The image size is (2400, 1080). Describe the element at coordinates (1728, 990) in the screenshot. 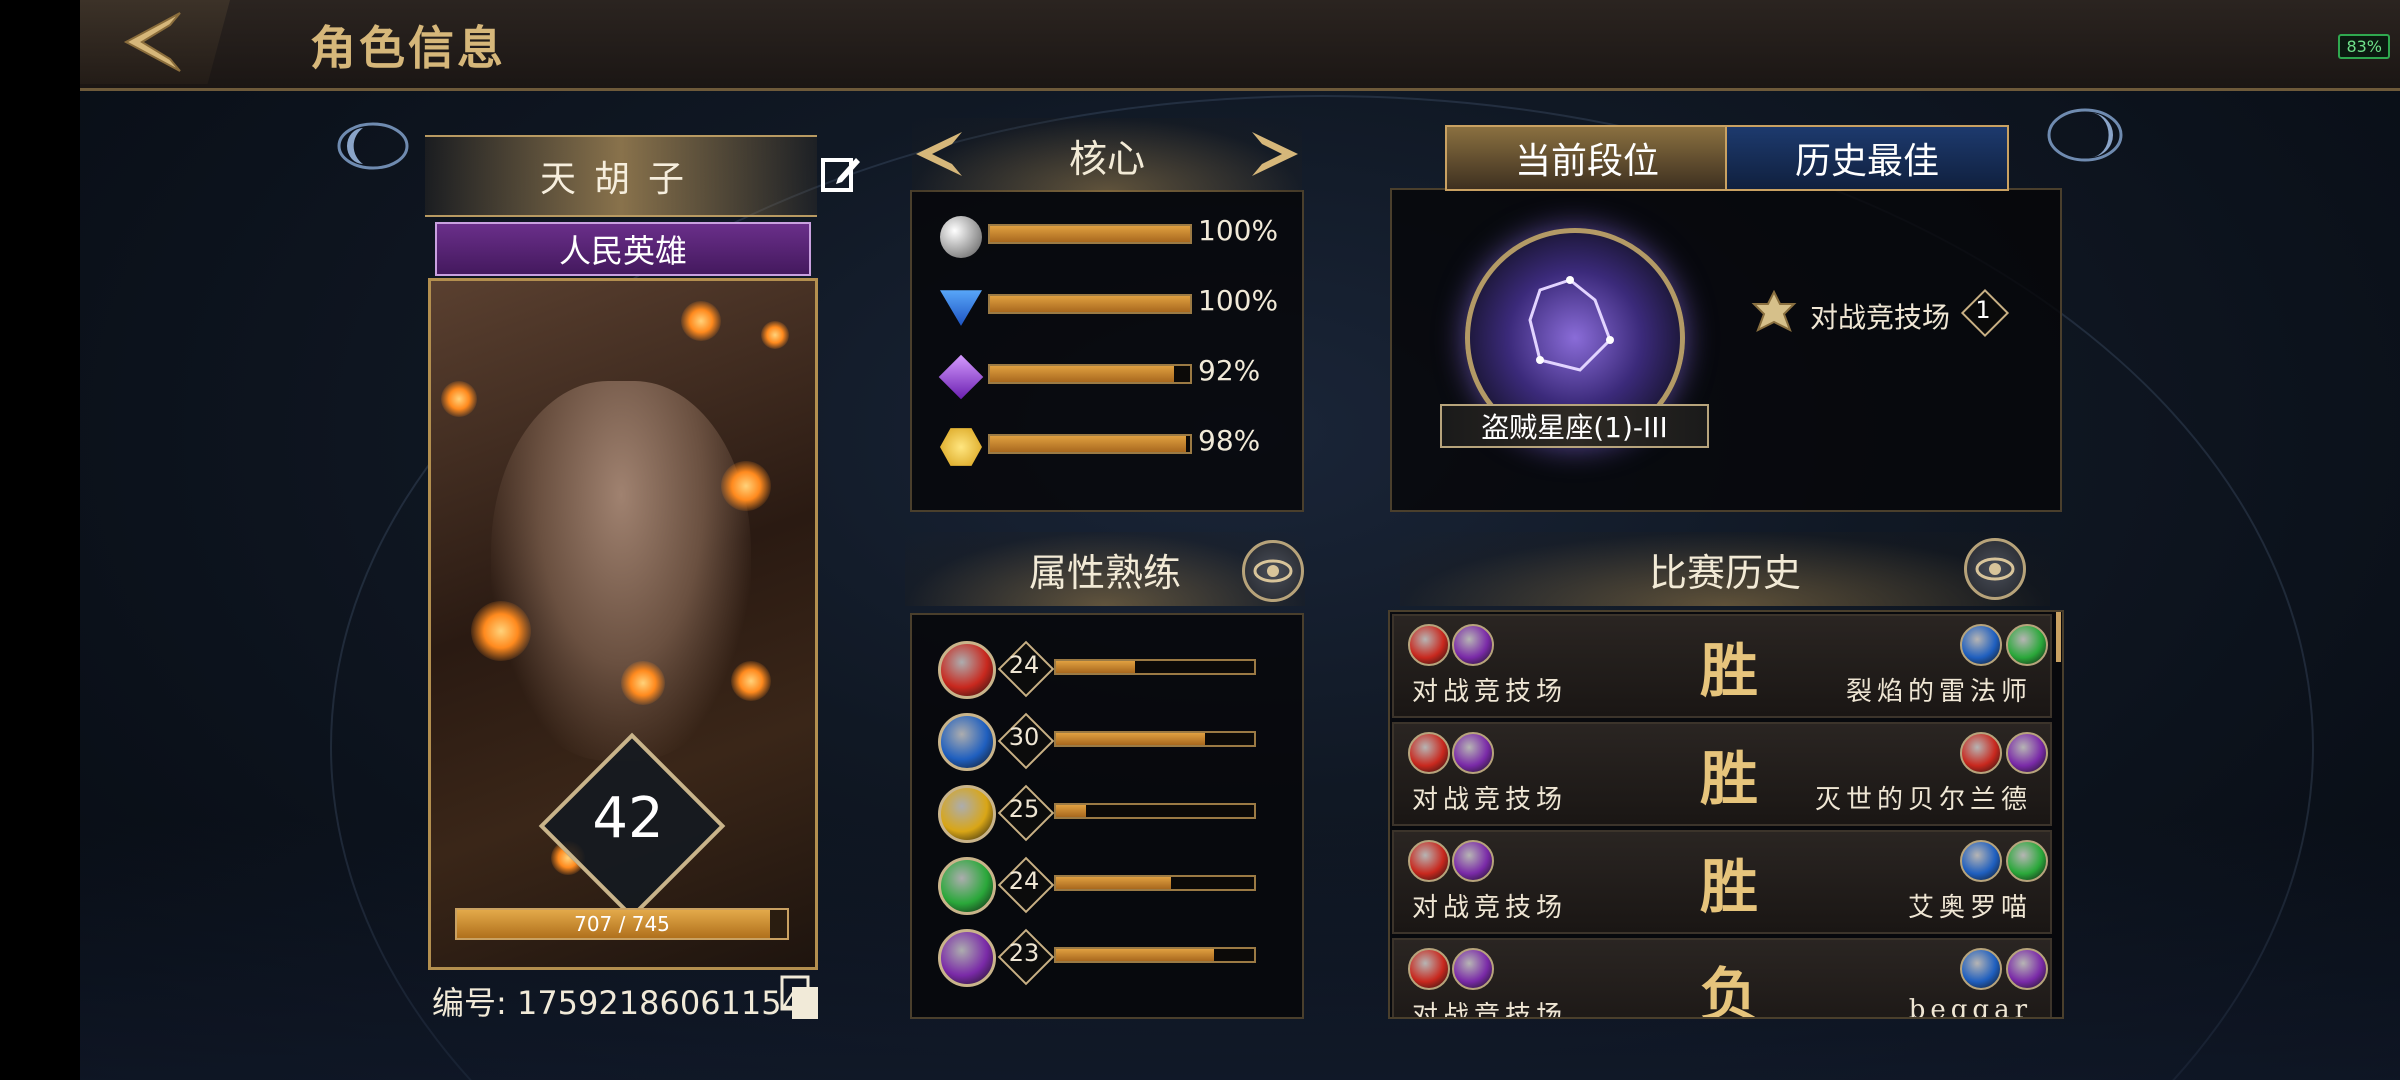

I see `match-result: 负` at that location.